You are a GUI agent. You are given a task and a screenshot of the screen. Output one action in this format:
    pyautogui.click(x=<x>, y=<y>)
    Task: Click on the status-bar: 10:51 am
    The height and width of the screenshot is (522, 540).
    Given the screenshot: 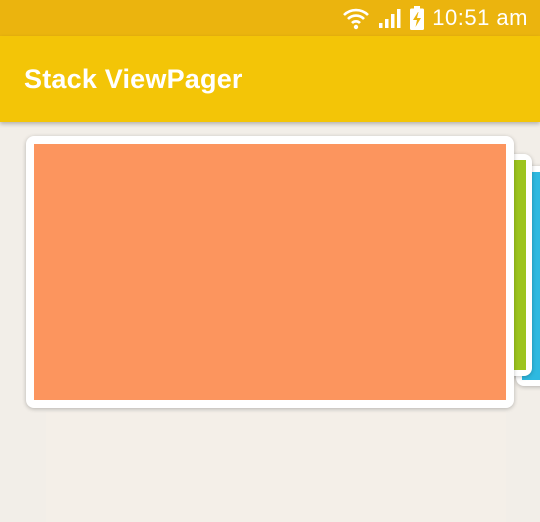 What is the action you would take?
    pyautogui.click(x=270, y=18)
    